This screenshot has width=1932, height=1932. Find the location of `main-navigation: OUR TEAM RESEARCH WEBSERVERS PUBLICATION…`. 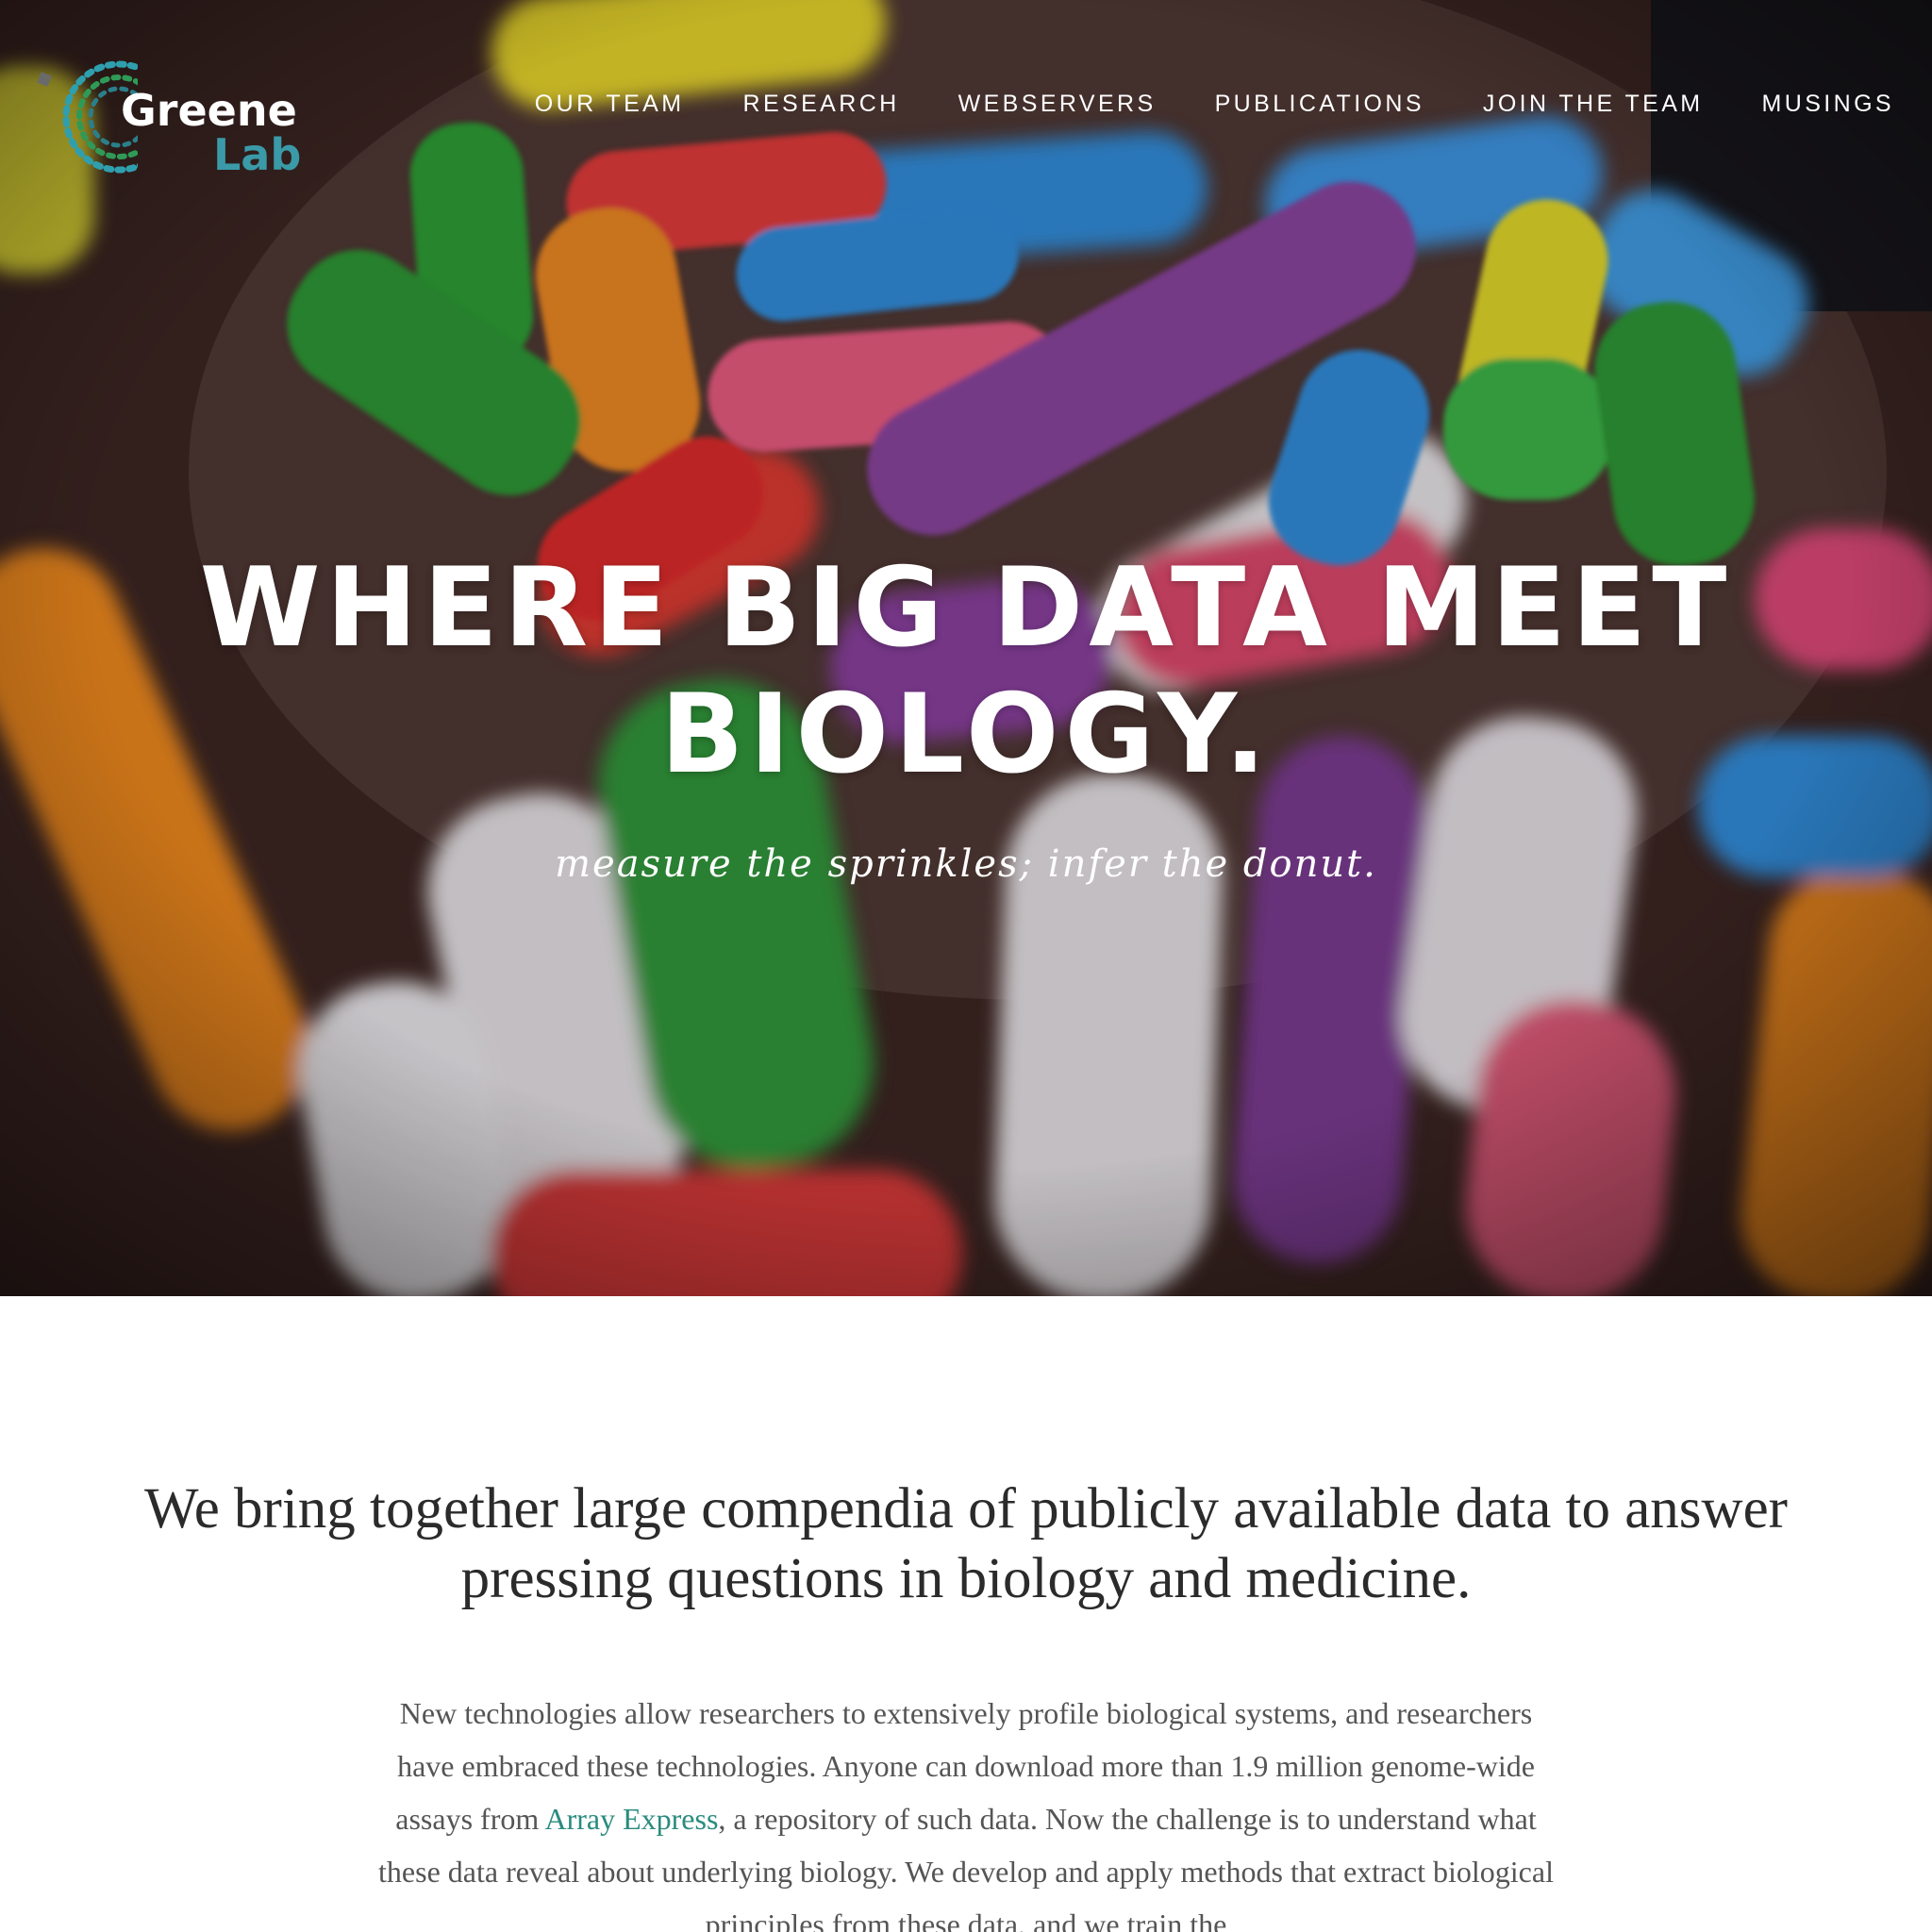

main-navigation: OUR TEAM RESEARCH WEBSERVERS PUBLICATION… is located at coordinates (1185, 105).